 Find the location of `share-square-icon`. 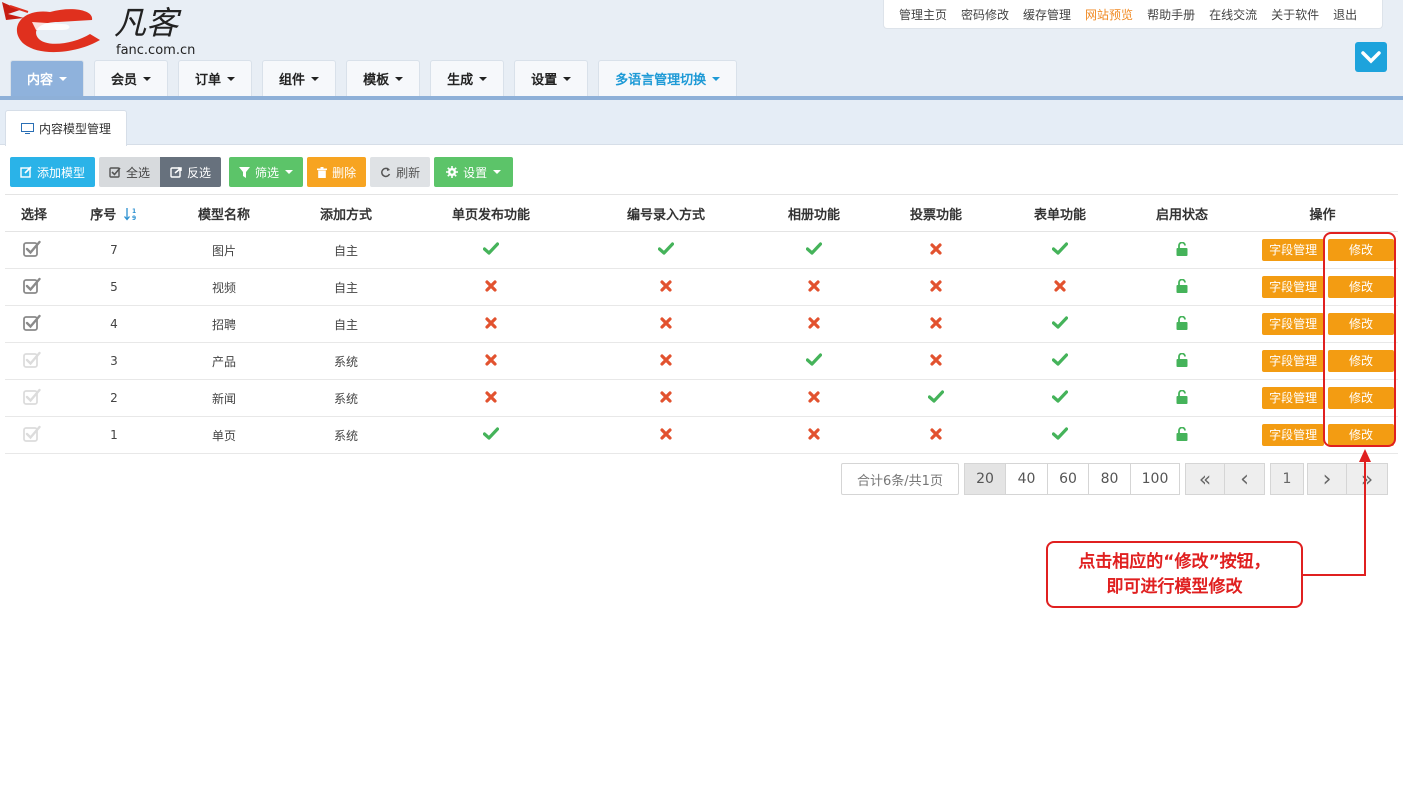

share-square-icon is located at coordinates (176, 172).